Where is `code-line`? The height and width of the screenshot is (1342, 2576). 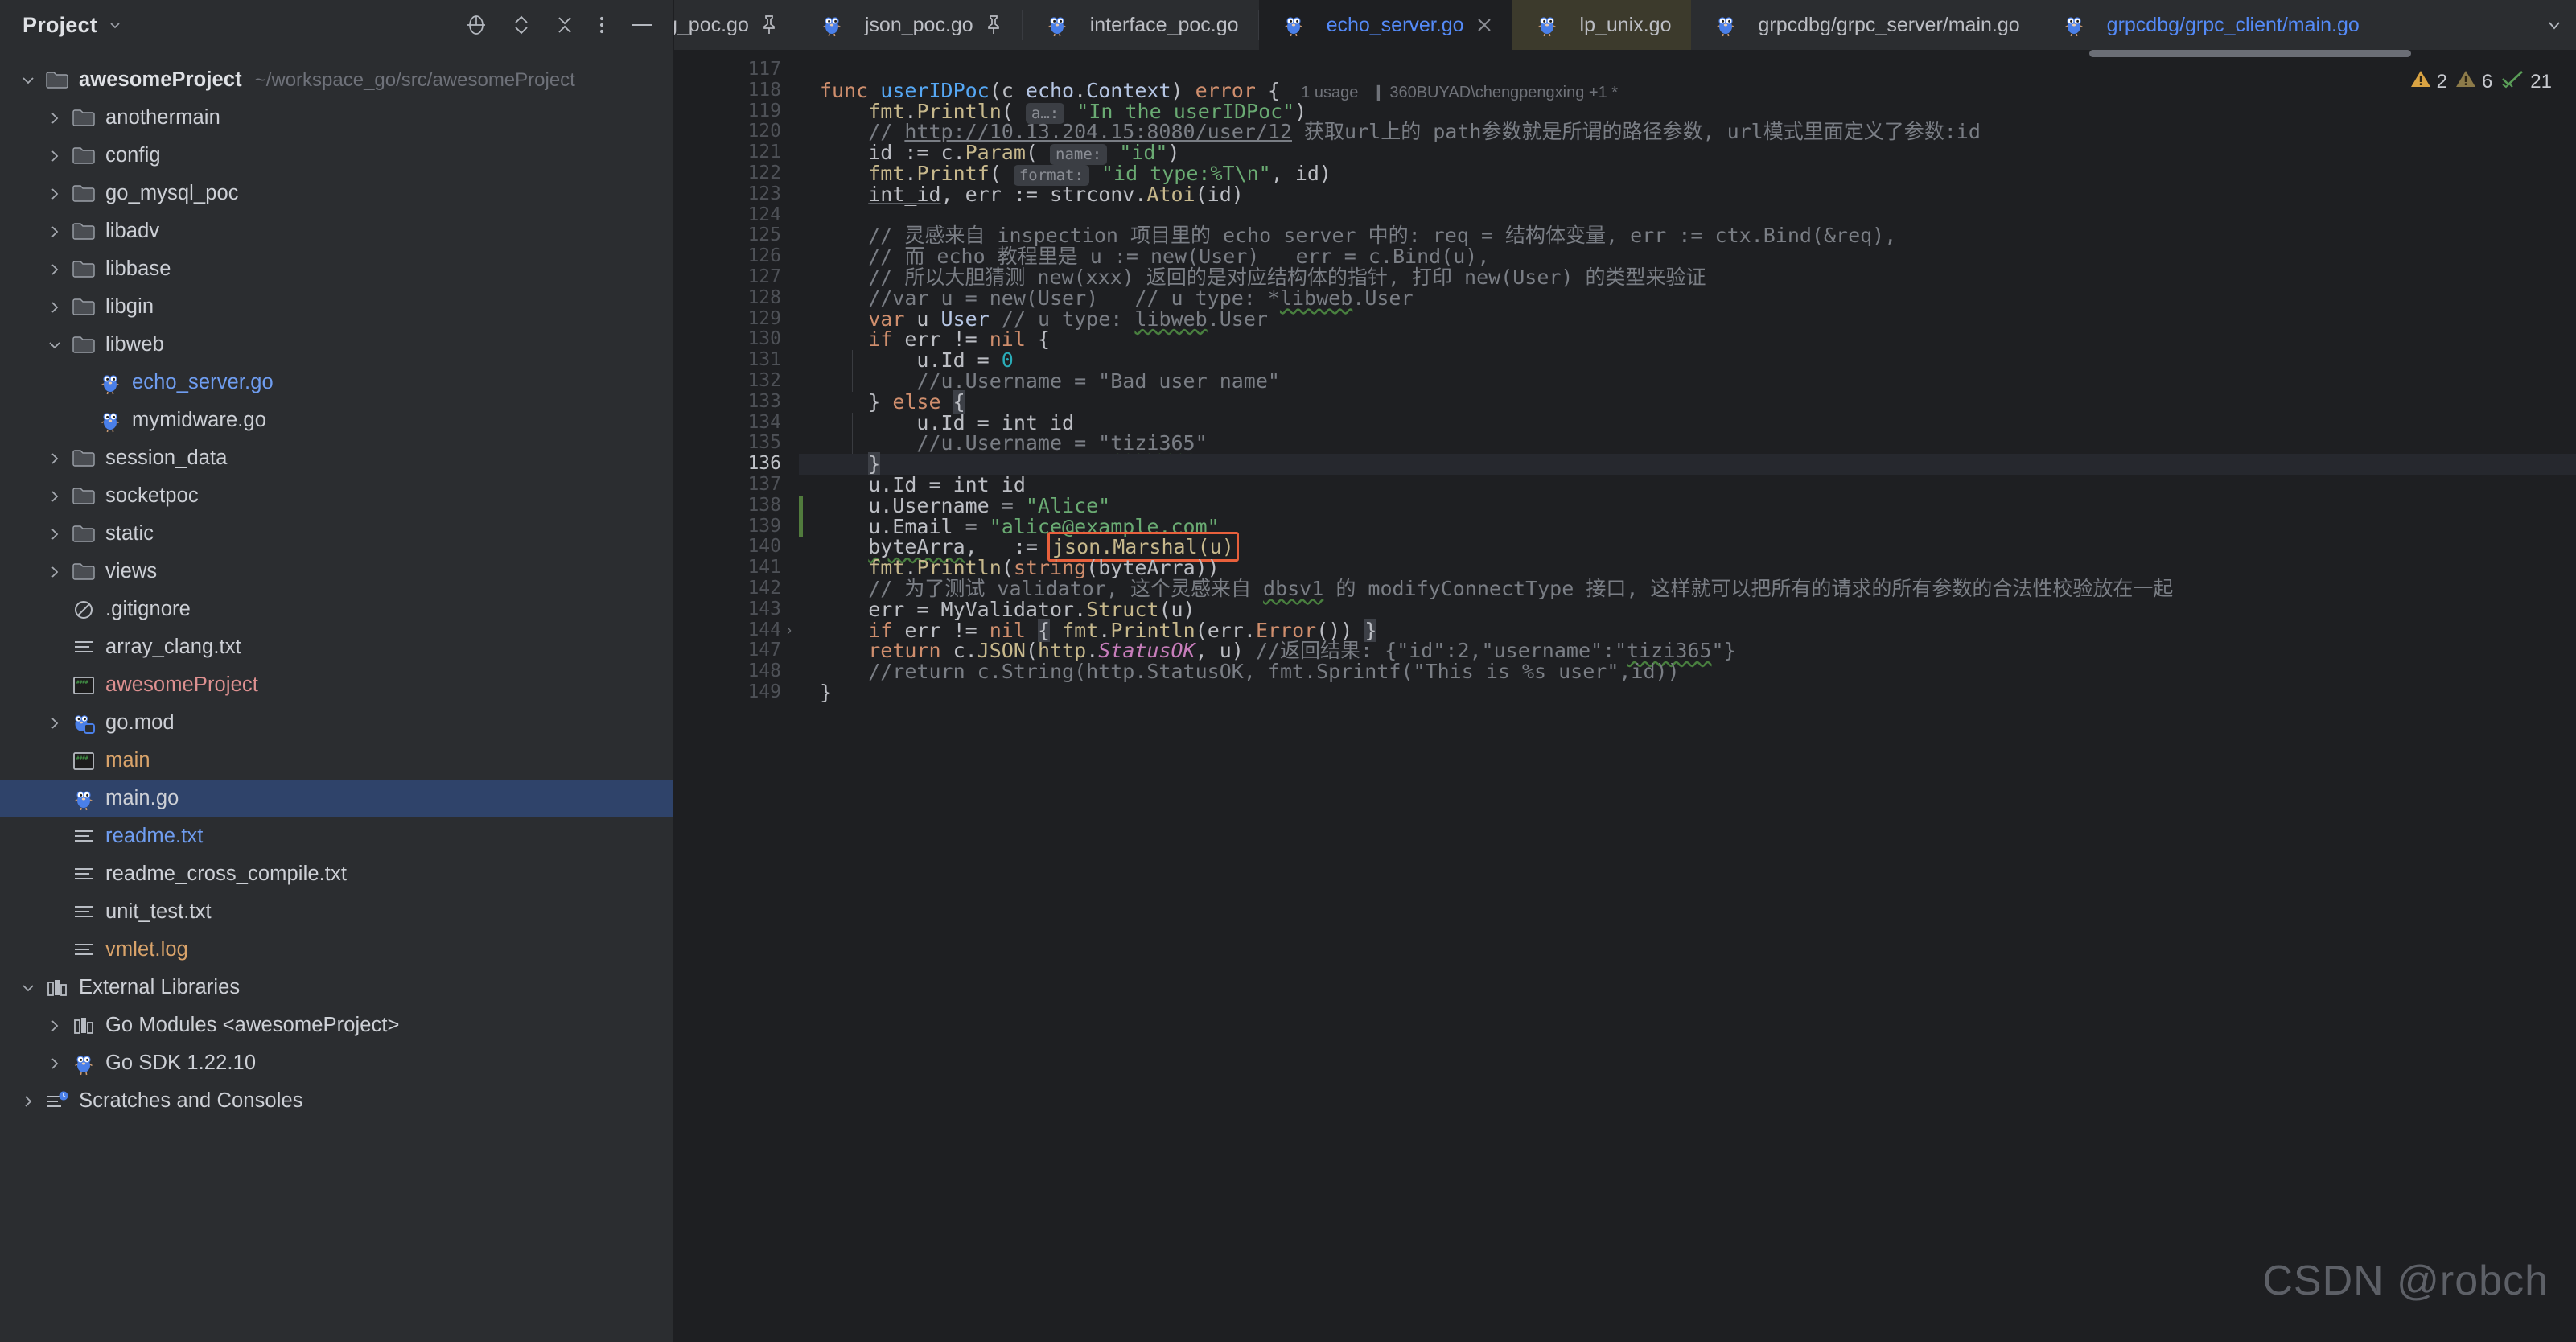 code-line is located at coordinates (1687, 216).